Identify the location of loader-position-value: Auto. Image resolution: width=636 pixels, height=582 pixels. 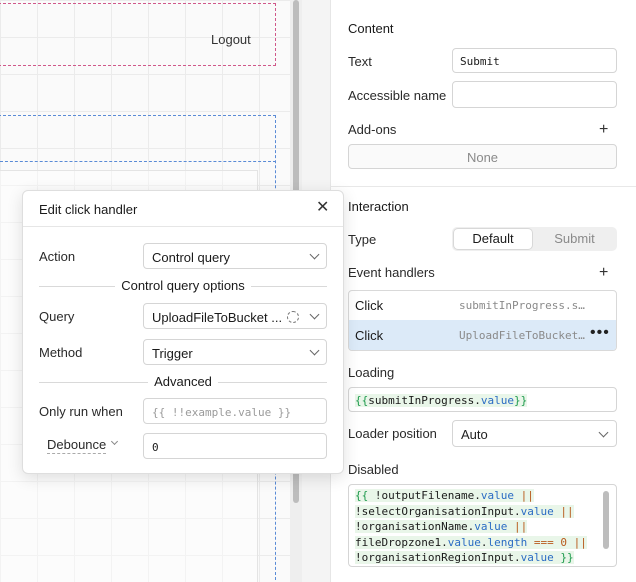
(474, 434).